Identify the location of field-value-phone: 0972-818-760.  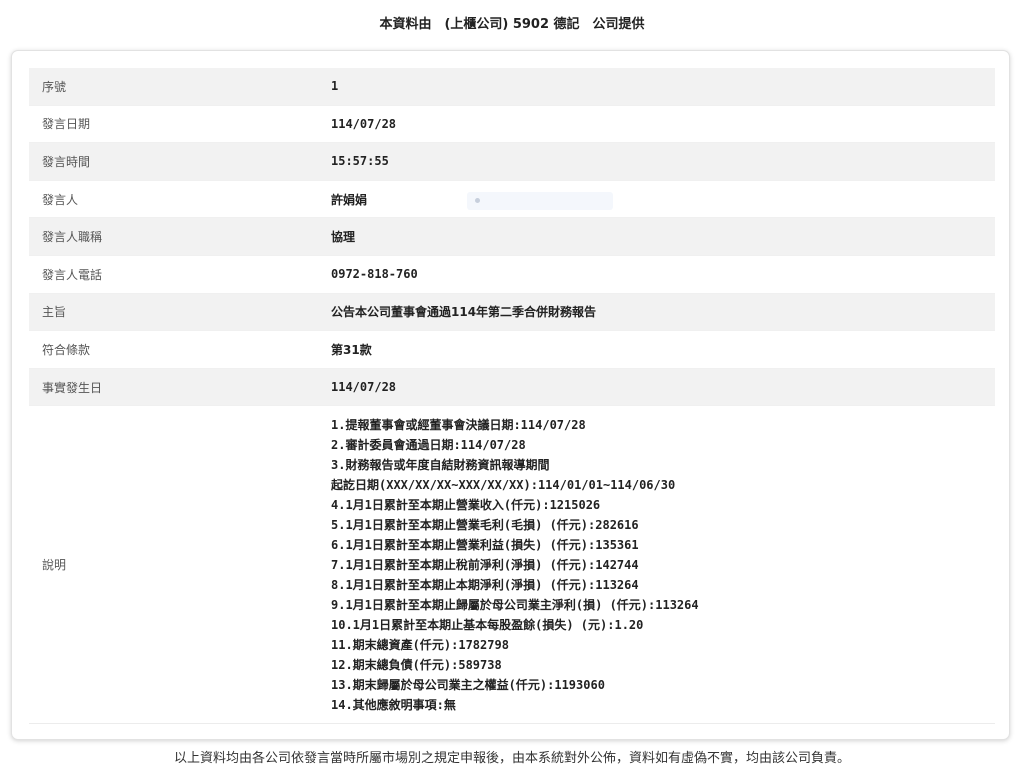
(374, 274).